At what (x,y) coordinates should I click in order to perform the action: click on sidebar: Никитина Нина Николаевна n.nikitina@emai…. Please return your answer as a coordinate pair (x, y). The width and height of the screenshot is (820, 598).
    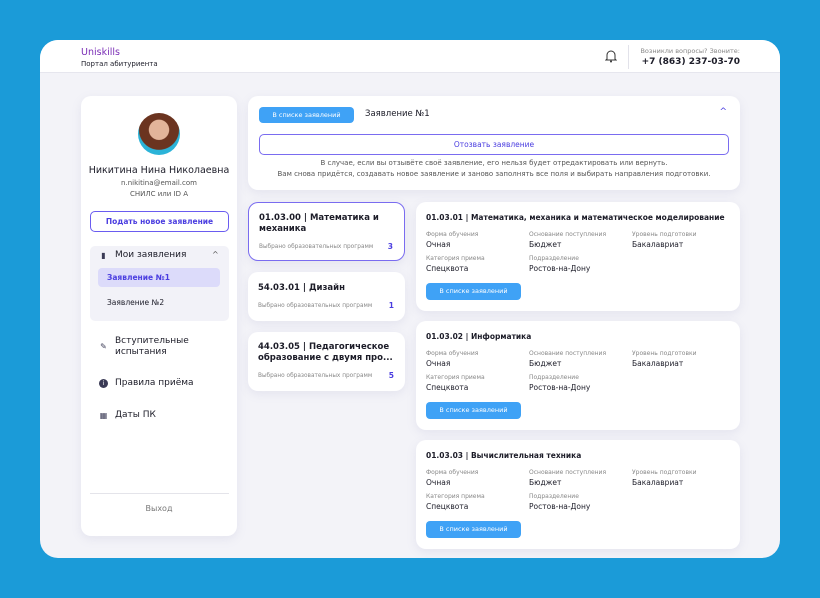
    Looking at the image, I should click on (159, 316).